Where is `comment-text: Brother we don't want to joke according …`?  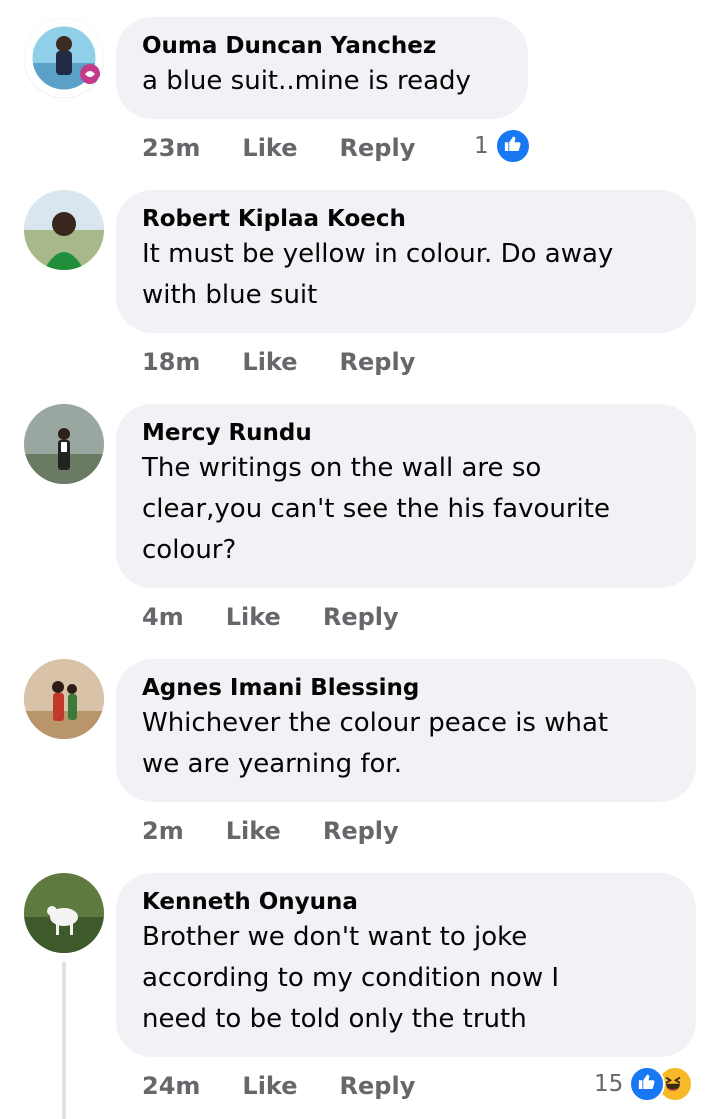
comment-text: Brother we don't want to joke according … is located at coordinates (351, 978).